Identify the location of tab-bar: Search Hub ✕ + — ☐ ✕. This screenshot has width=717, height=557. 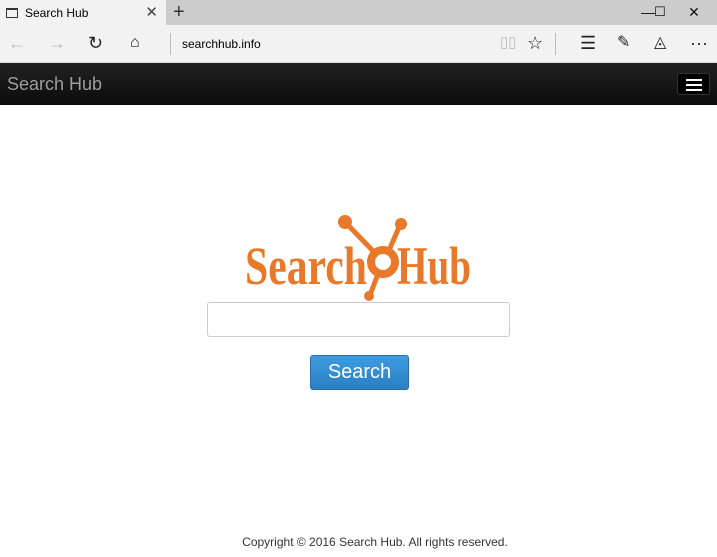
(358, 12).